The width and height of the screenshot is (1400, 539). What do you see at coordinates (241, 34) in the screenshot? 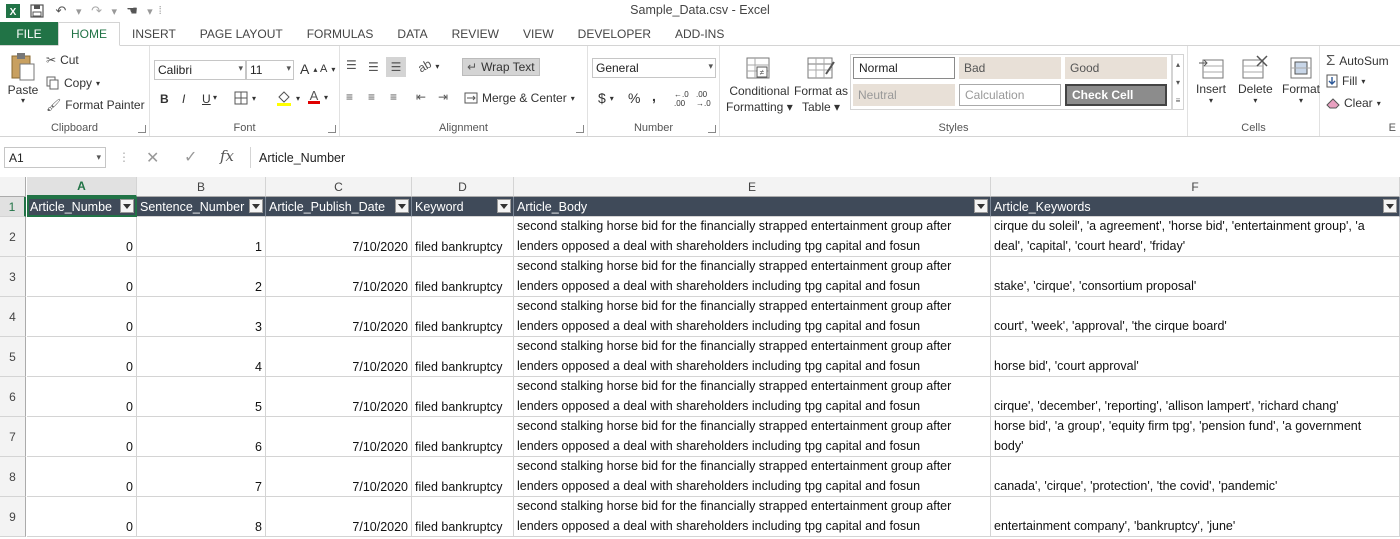
I see `tab-page-layout: PAGE LAYOUT` at bounding box center [241, 34].